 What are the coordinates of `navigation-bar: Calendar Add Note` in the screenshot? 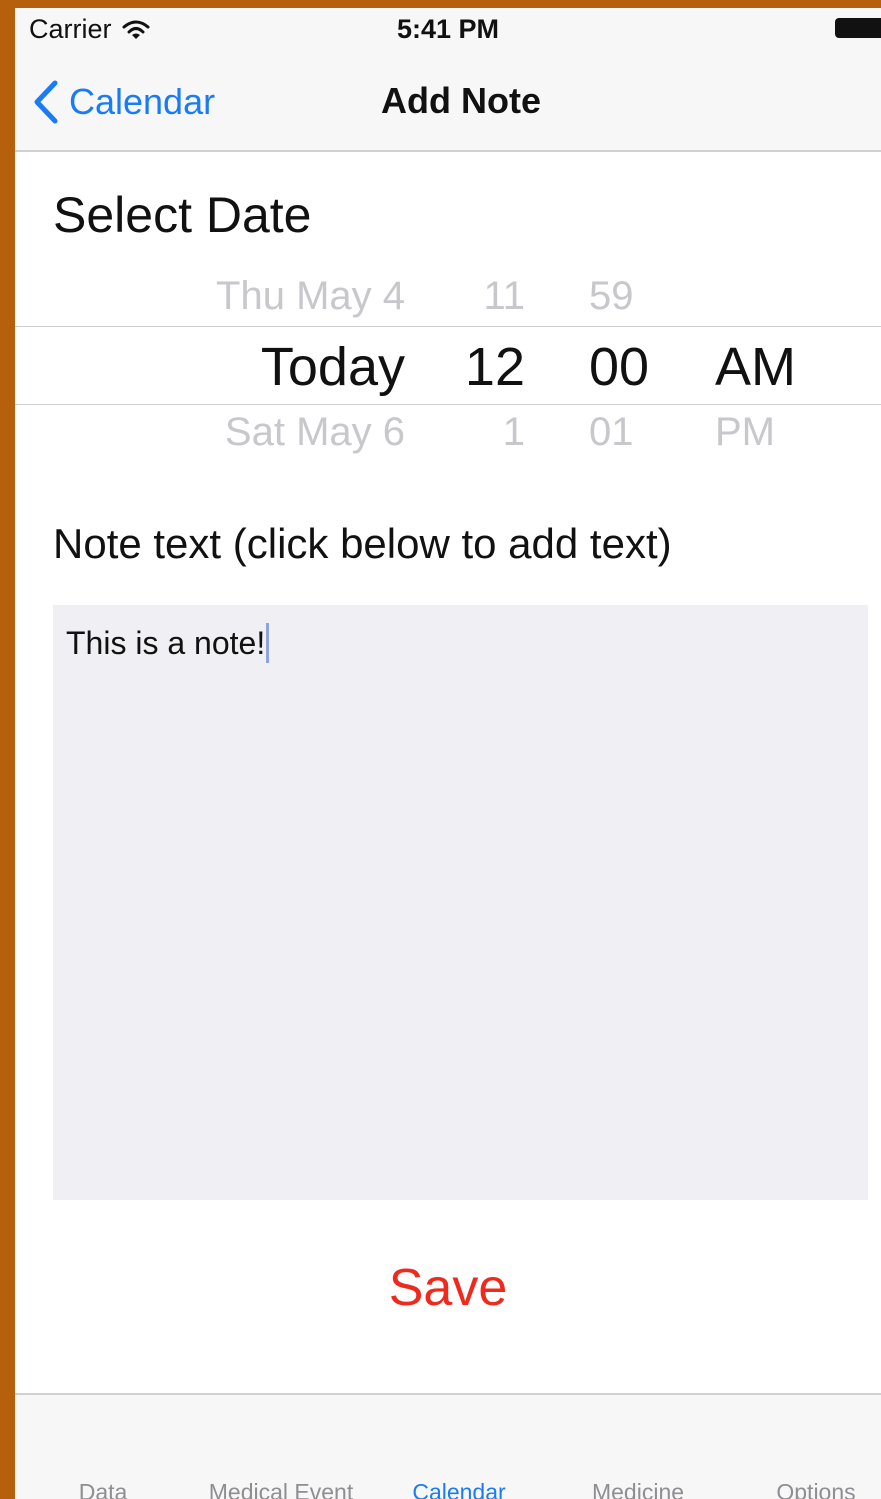 It's located at (448, 101).